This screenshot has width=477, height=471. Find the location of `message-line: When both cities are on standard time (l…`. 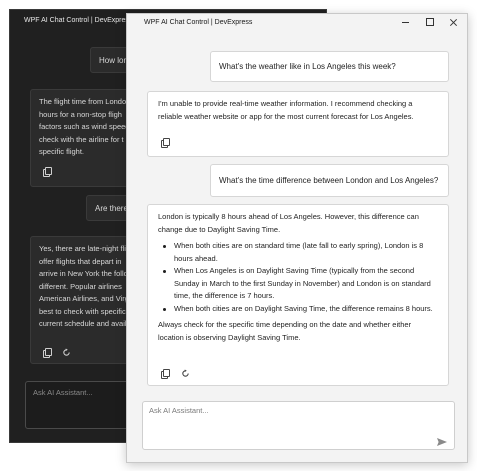

message-line: When both cities are on standard time (l… is located at coordinates (299, 245).